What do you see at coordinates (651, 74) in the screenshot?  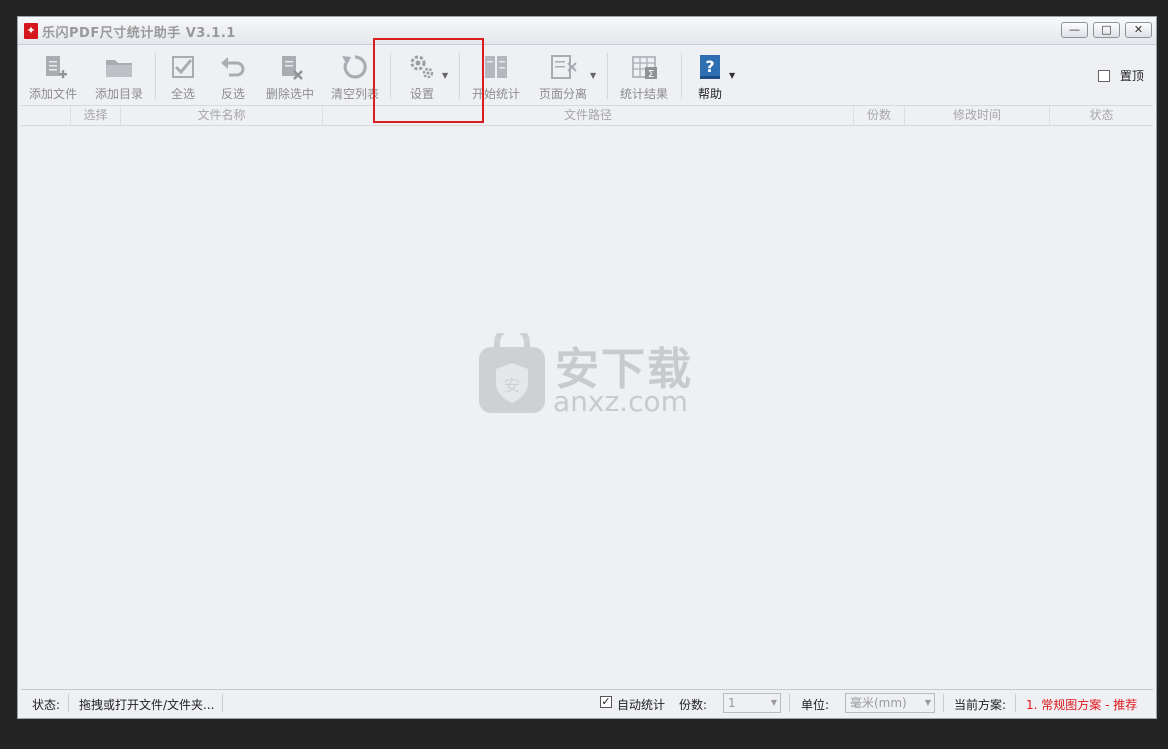 I see `svg-text: Σ` at bounding box center [651, 74].